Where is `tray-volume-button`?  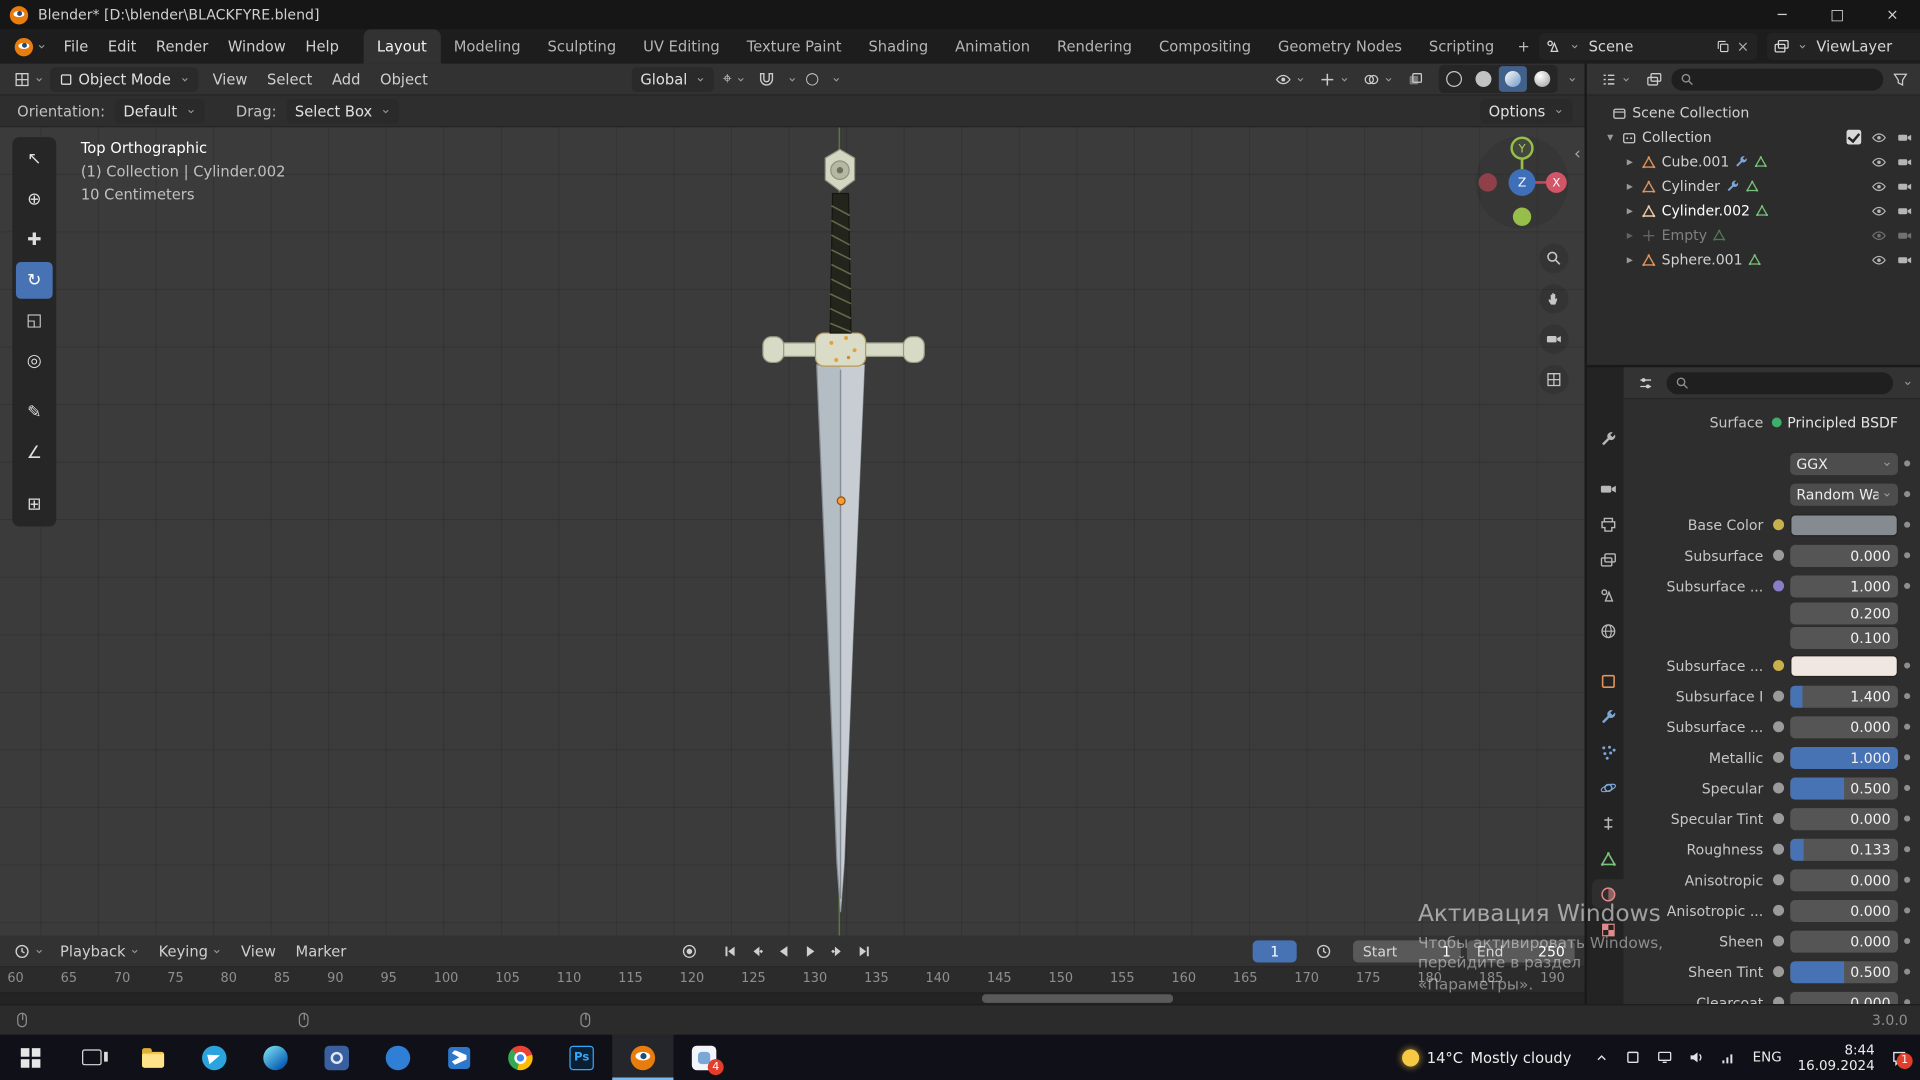
tray-volume-button is located at coordinates (1697, 1057).